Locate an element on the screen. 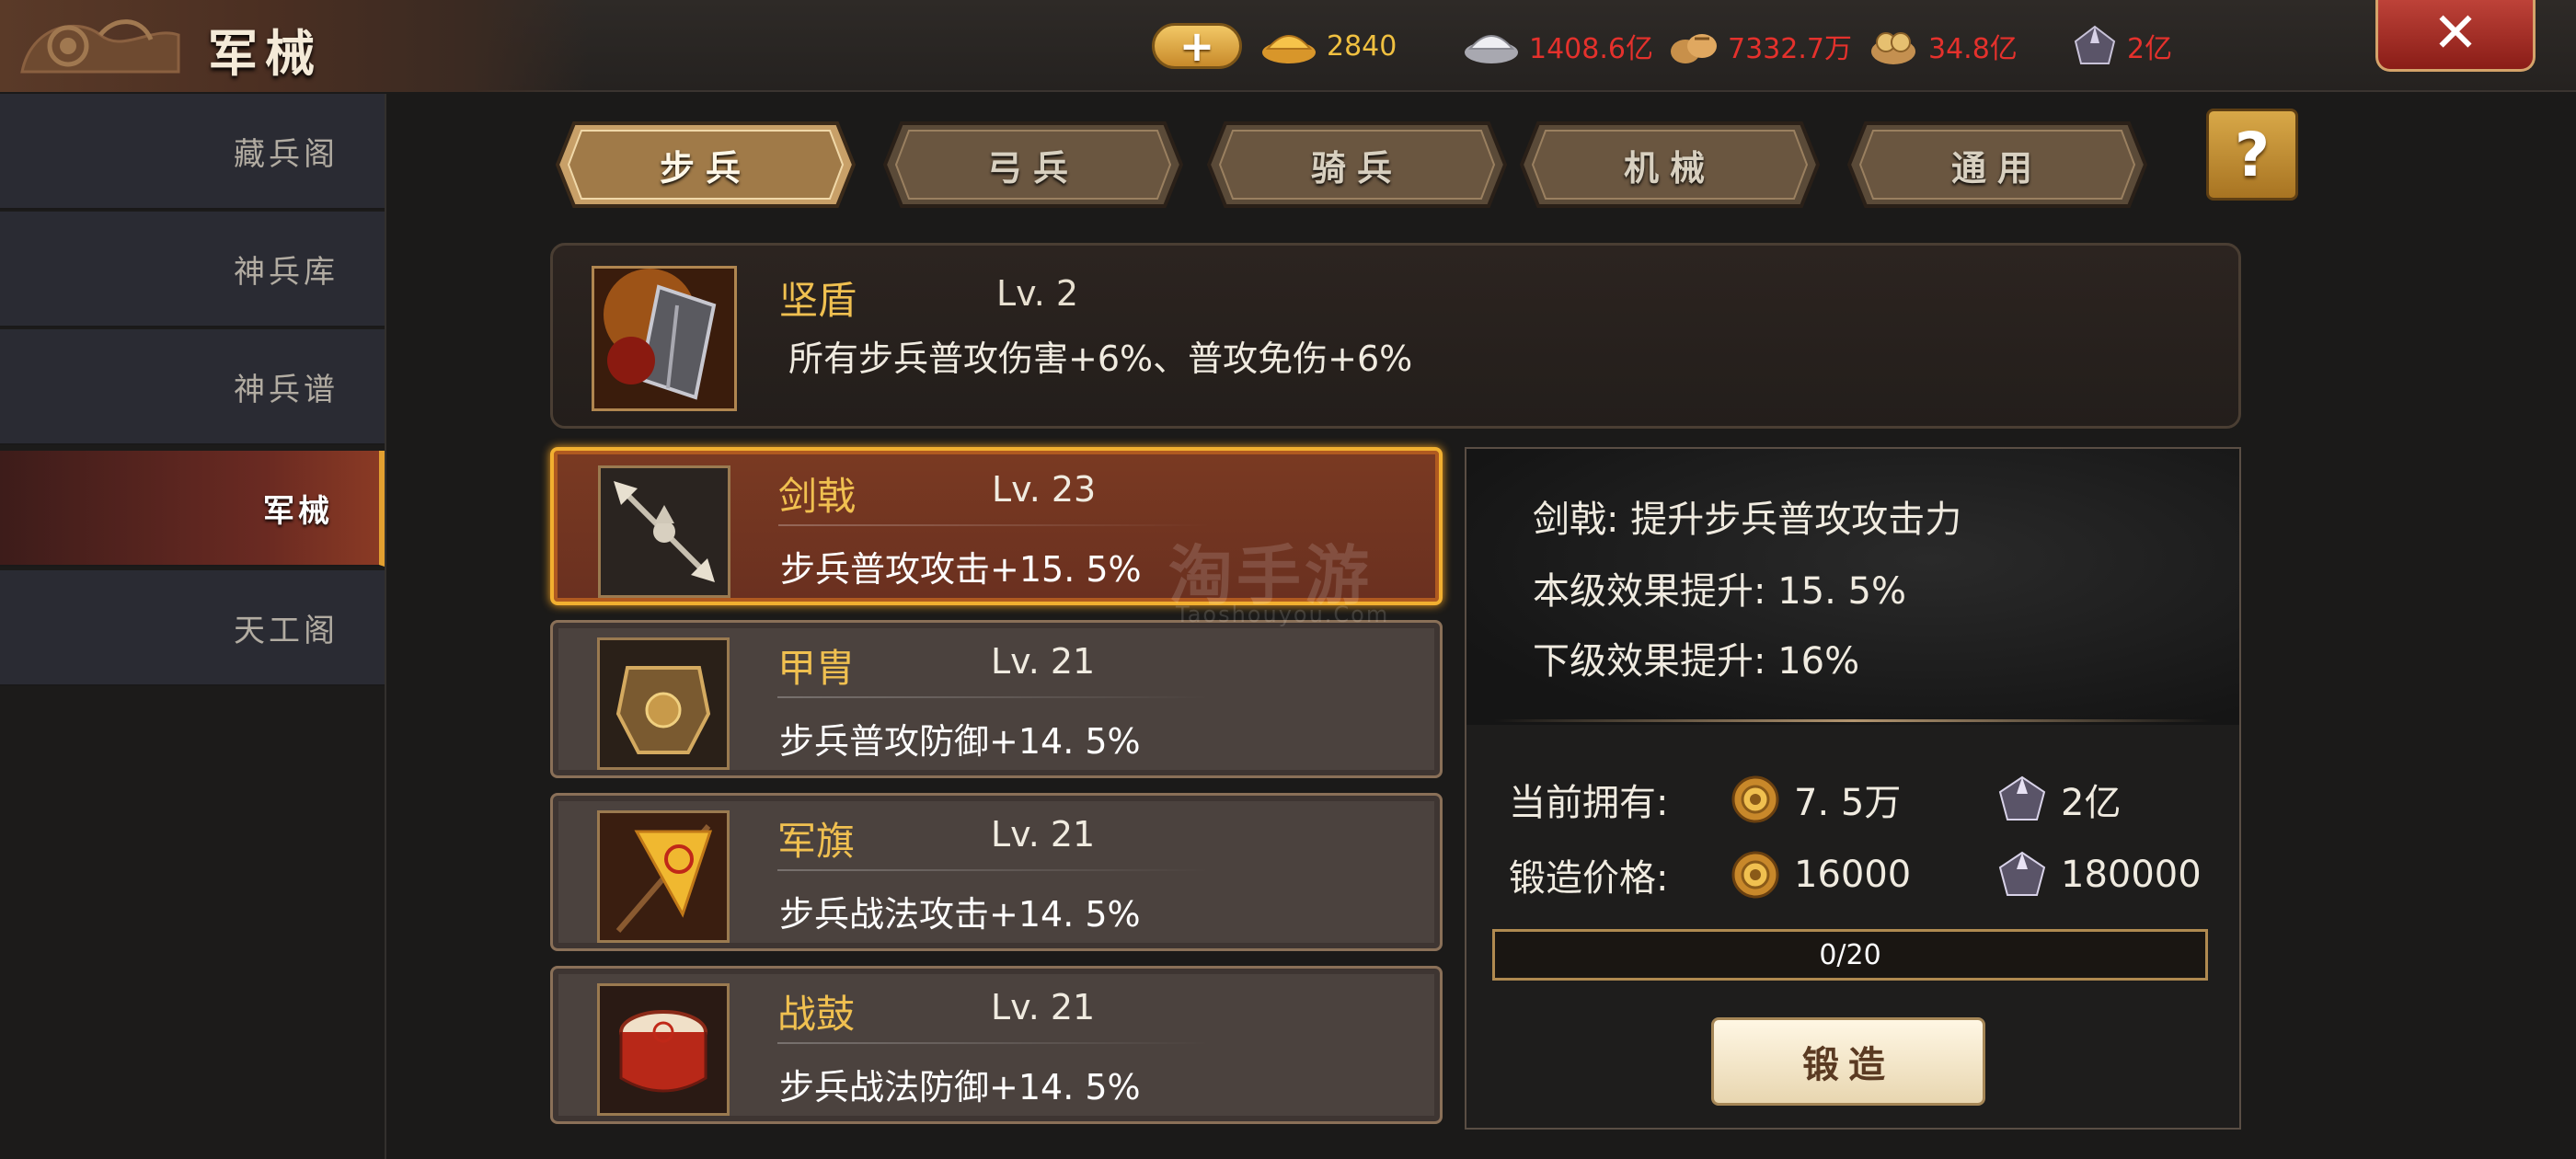 The image size is (2576, 1159). cost-gear-value: 16000 is located at coordinates (1853, 875).